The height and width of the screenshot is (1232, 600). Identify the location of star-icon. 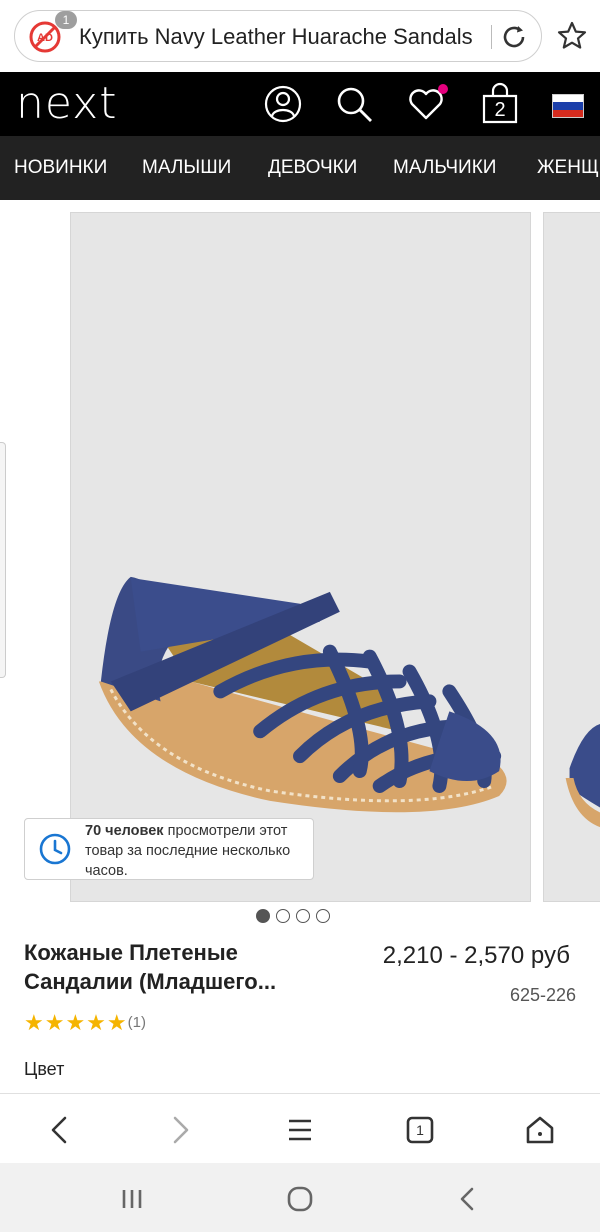
(572, 36).